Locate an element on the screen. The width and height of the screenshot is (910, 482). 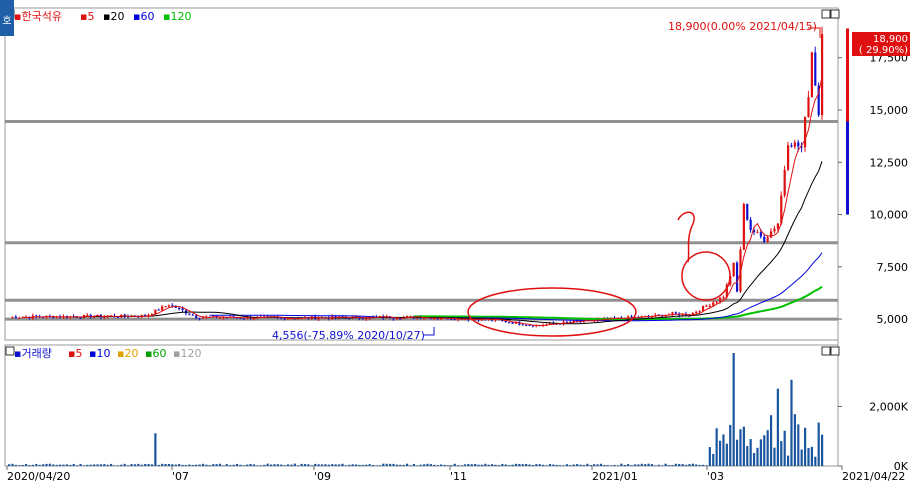
volume-legend-ma: ▪5 is located at coordinates (75, 353).